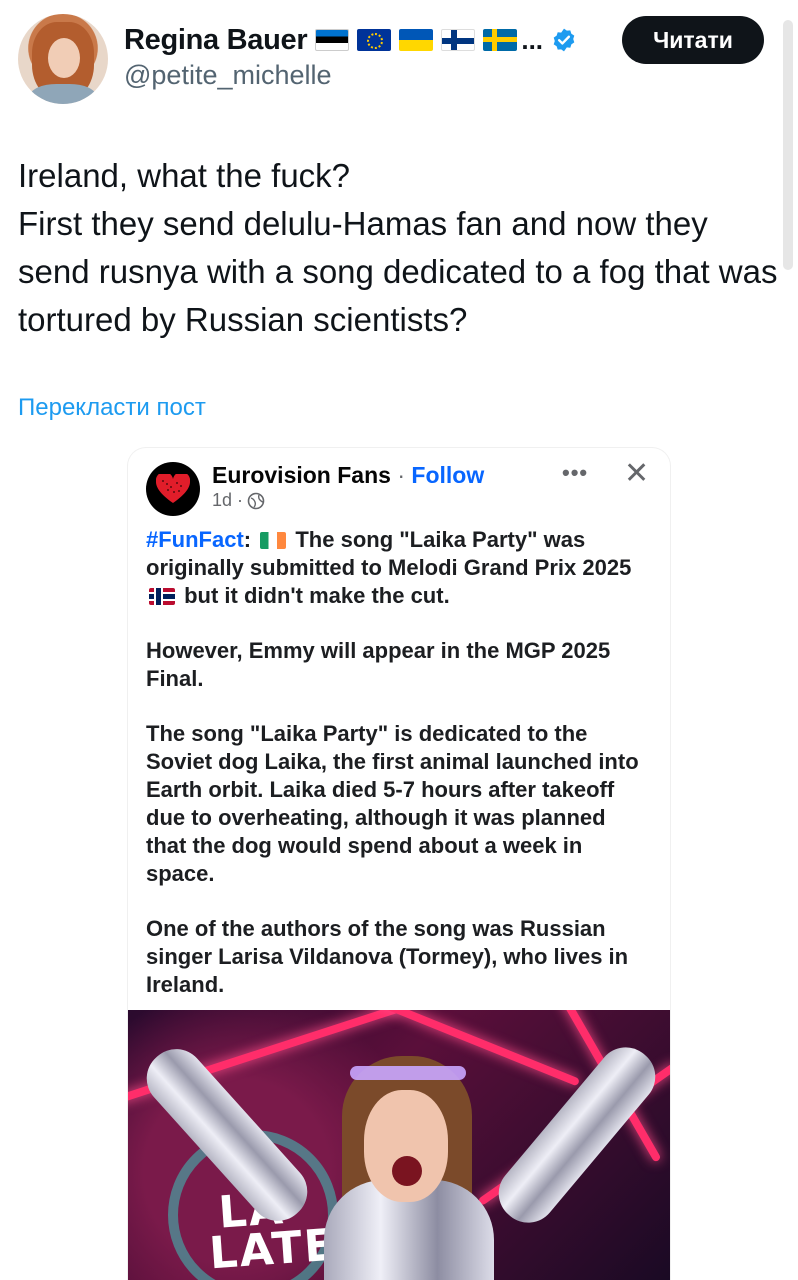  I want to click on globe-icon, so click(256, 500).